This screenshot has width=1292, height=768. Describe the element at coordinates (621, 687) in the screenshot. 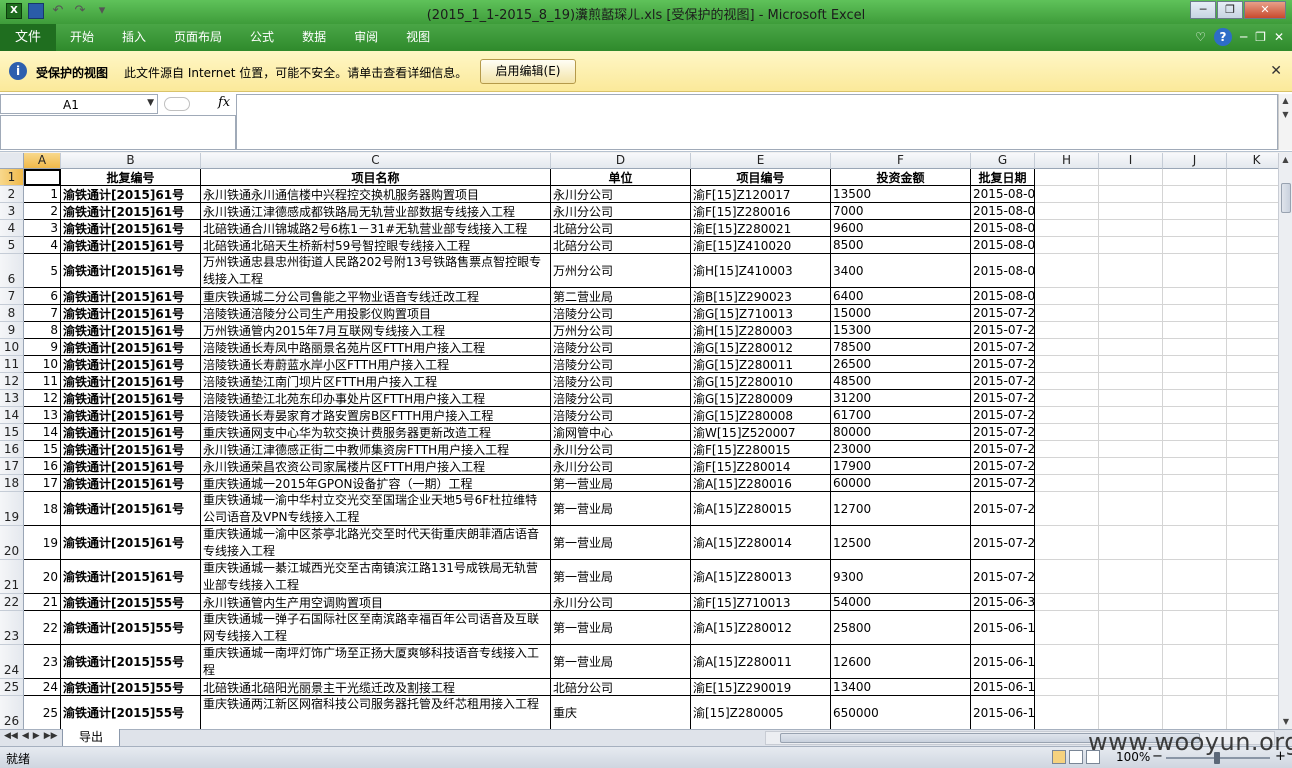

I see `table-cell: 北碚分公司` at that location.